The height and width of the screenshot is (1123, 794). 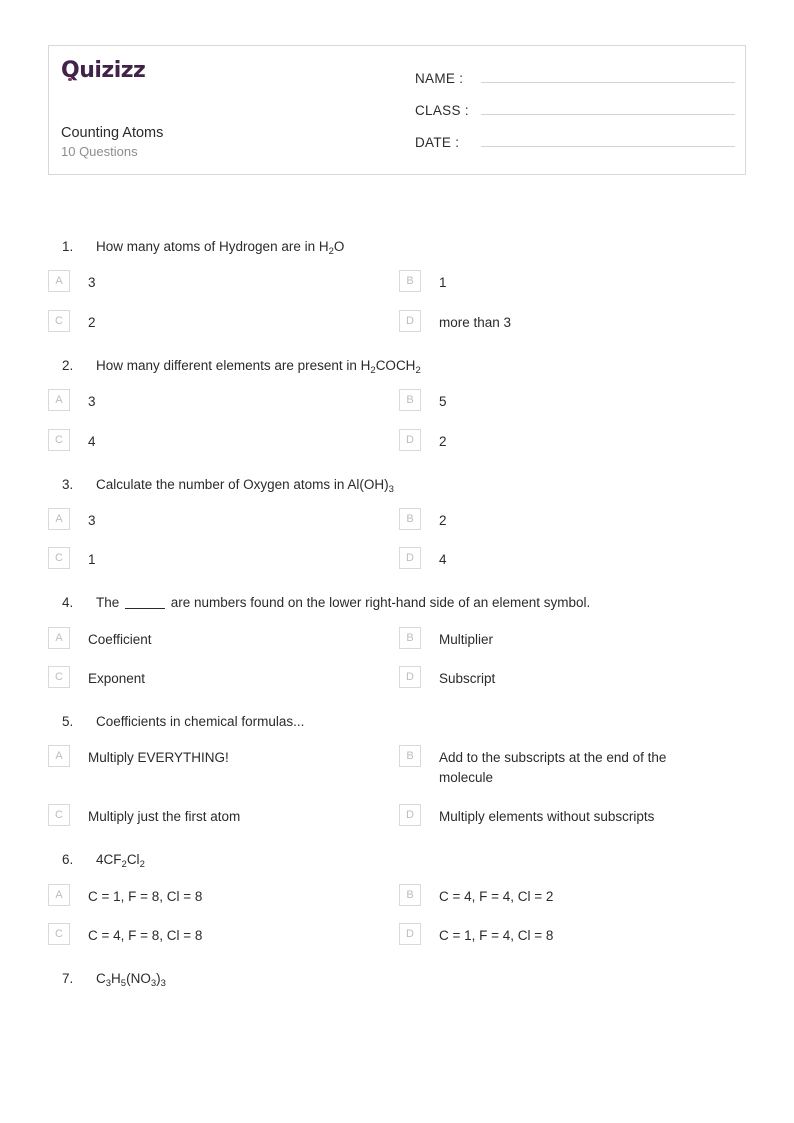 I want to click on answer-option-text: C = 4, F = 4, Cl = 2, so click(x=496, y=896).